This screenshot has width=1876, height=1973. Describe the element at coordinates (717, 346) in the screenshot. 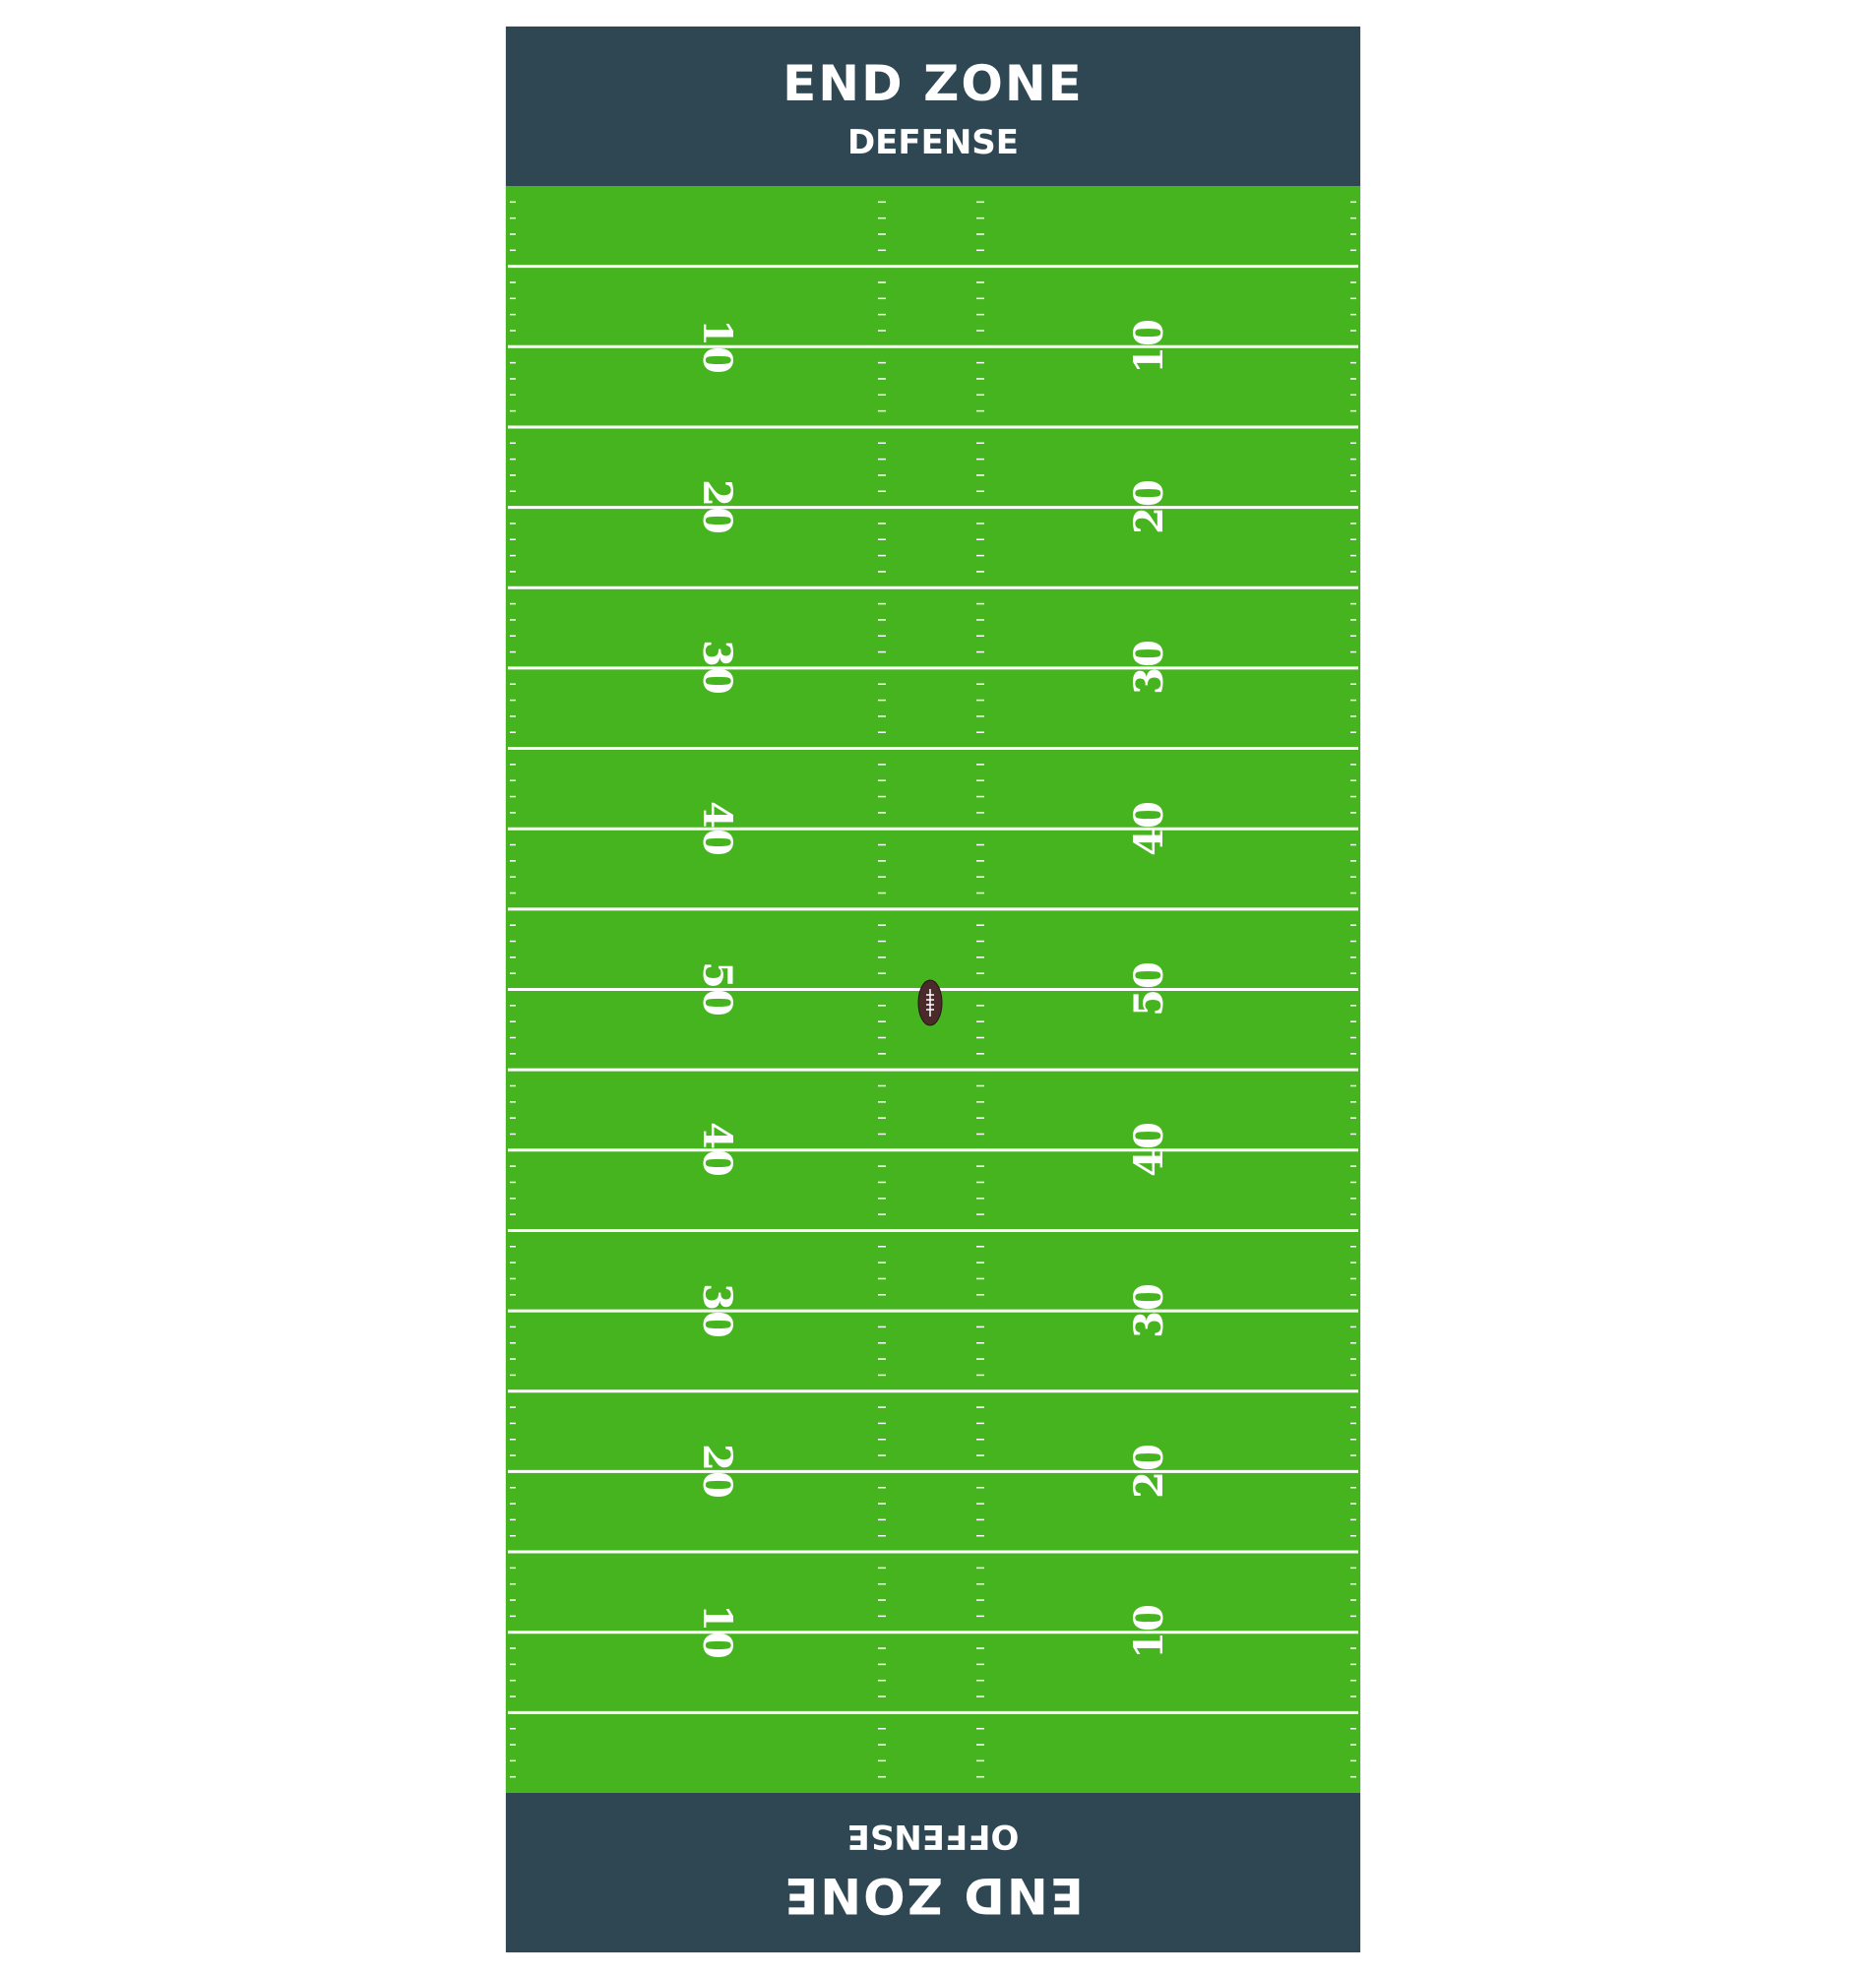

I see `yard-number-left-10: 10` at that location.